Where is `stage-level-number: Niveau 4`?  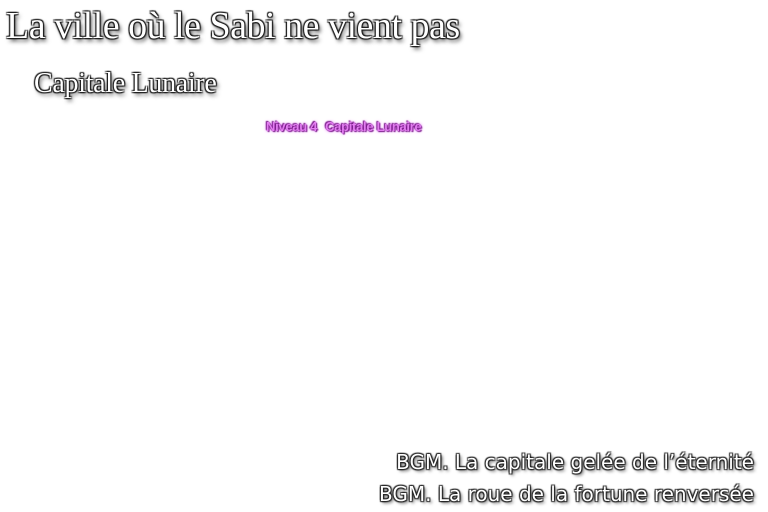 stage-level-number: Niveau 4 is located at coordinates (292, 126).